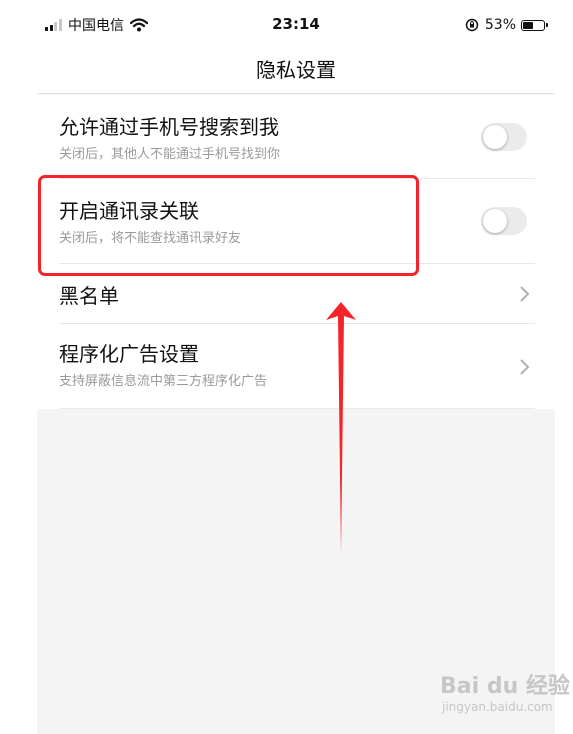 Image resolution: width=573 pixels, height=734 pixels. I want to click on nav-bar: 隐私设置, so click(296, 69).